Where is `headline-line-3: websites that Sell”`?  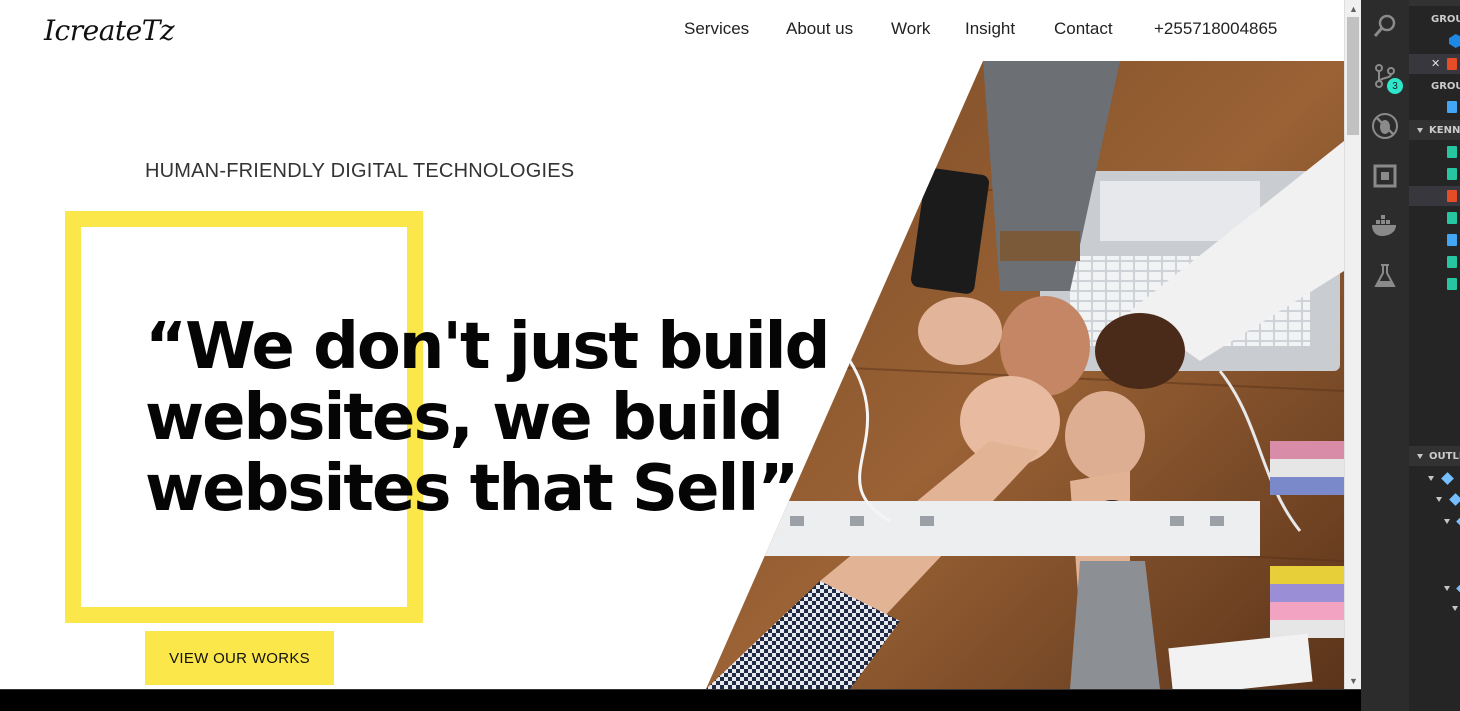 headline-line-3: websites that Sell” is located at coordinates (472, 489).